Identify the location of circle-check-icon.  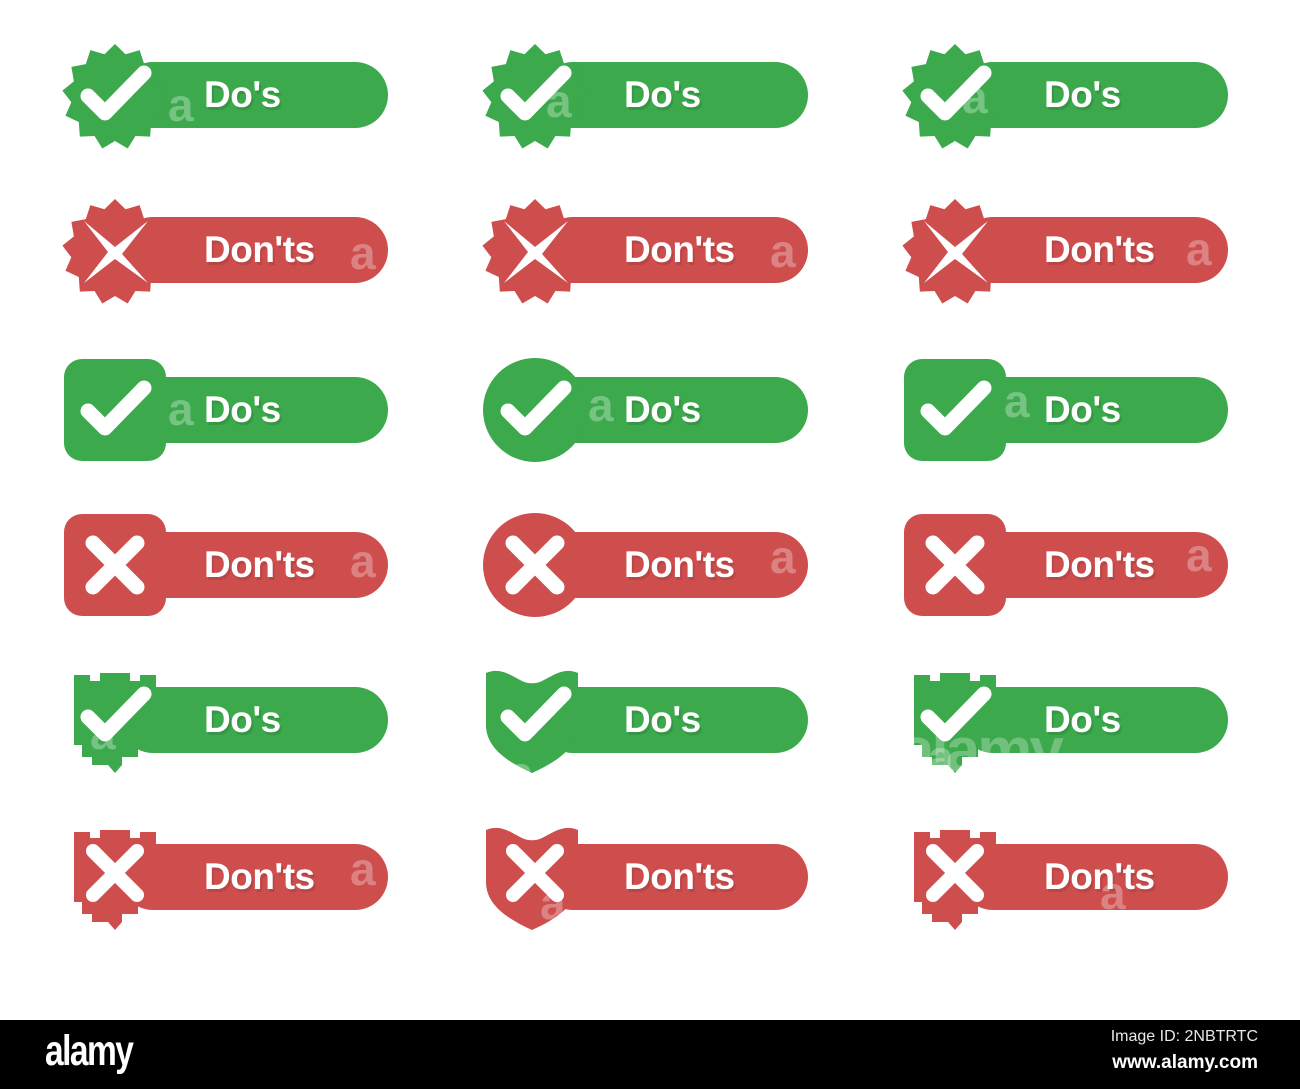
(535, 410).